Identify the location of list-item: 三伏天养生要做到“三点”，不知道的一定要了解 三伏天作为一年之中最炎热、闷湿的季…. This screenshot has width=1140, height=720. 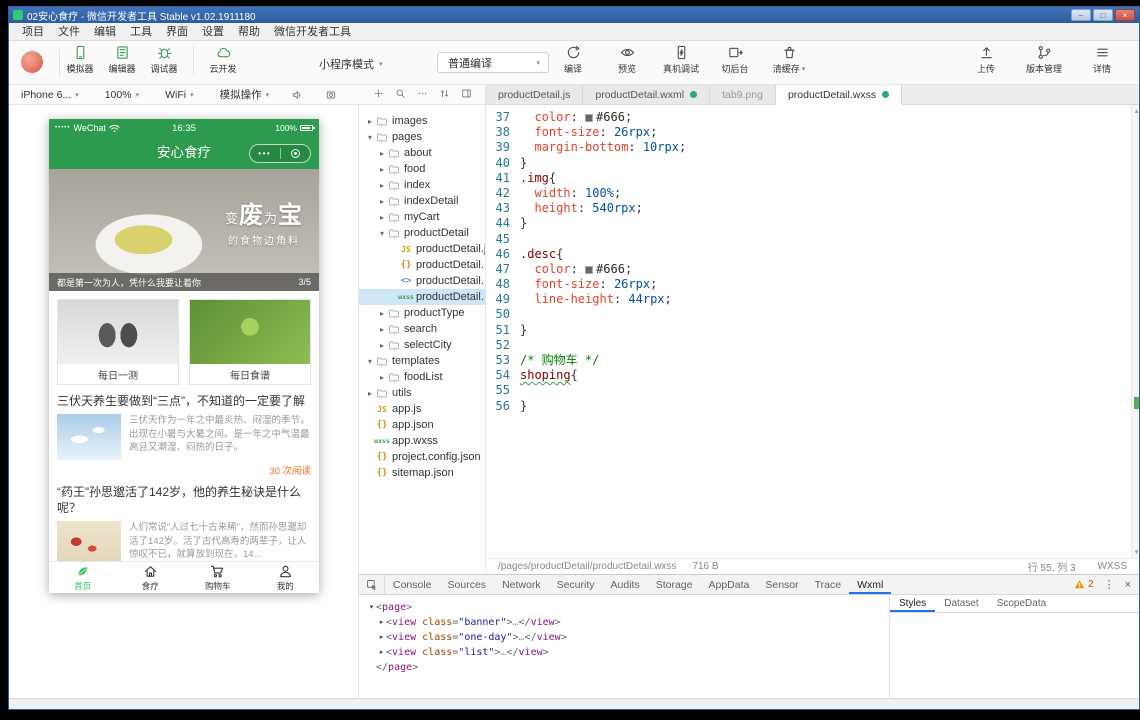
(184, 435).